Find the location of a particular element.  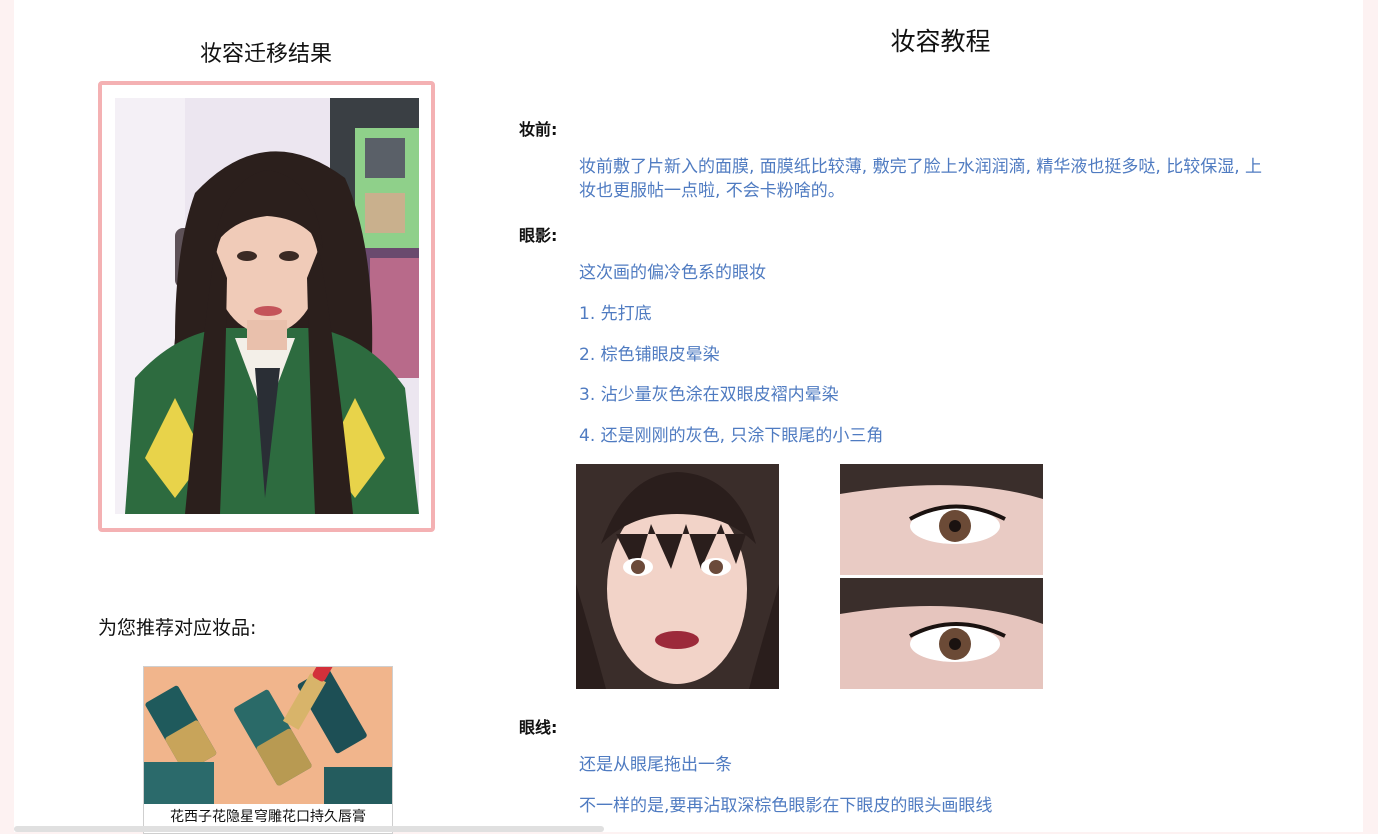

product-name: 花西子花隐星穹雕花口持久唇膏 is located at coordinates (268, 816).